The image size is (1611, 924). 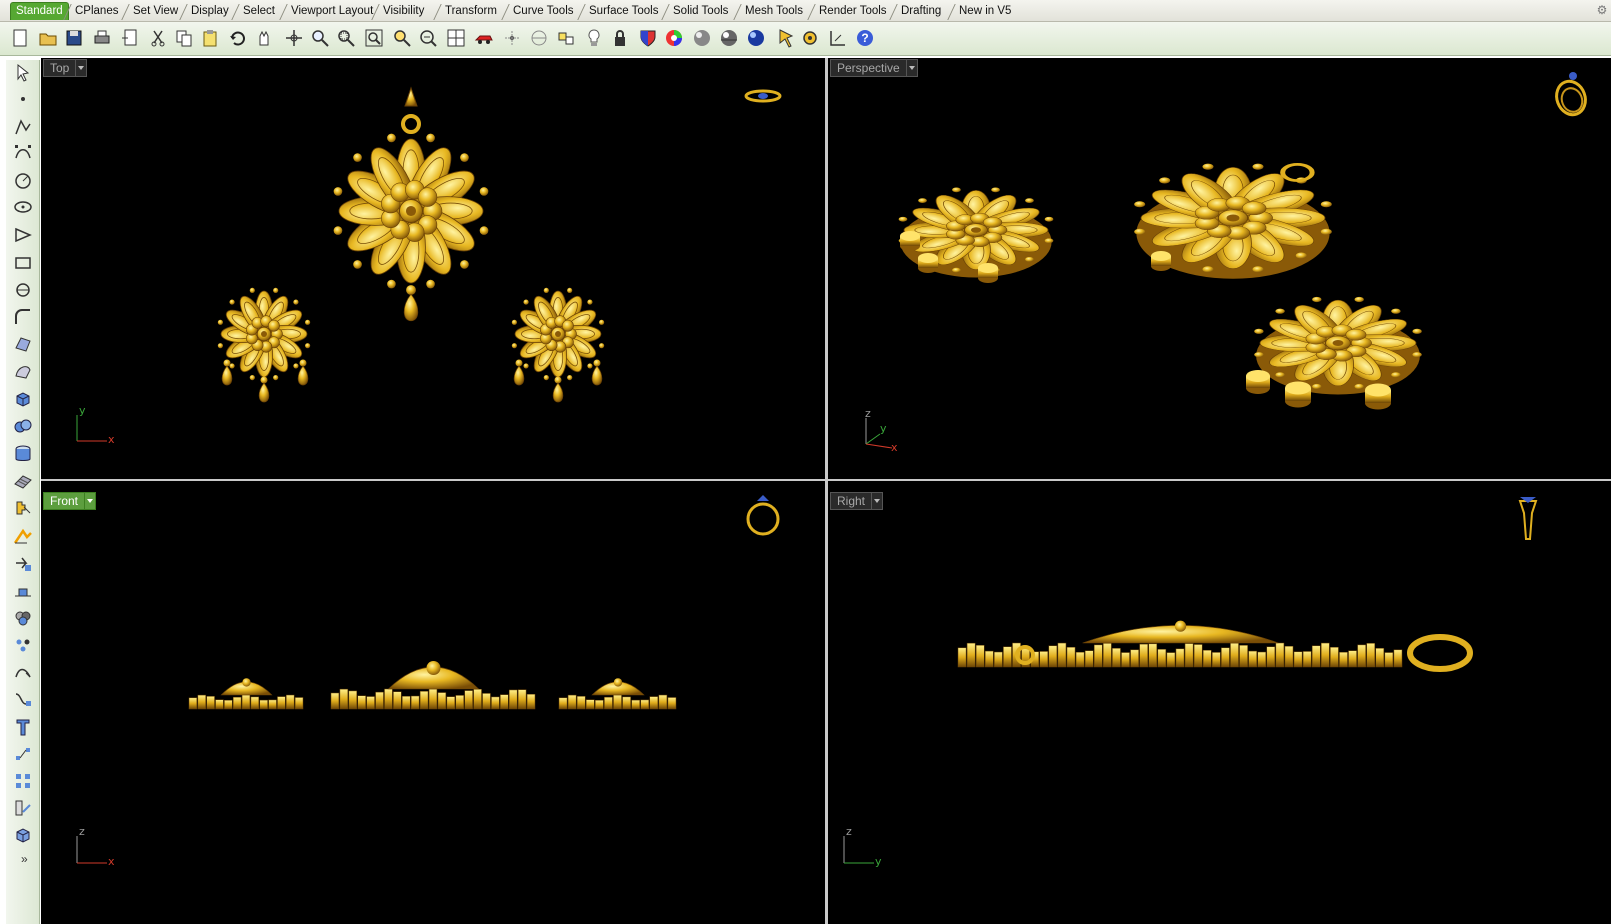 What do you see at coordinates (23, 808) in the screenshot?
I see `rebuild-icon` at bounding box center [23, 808].